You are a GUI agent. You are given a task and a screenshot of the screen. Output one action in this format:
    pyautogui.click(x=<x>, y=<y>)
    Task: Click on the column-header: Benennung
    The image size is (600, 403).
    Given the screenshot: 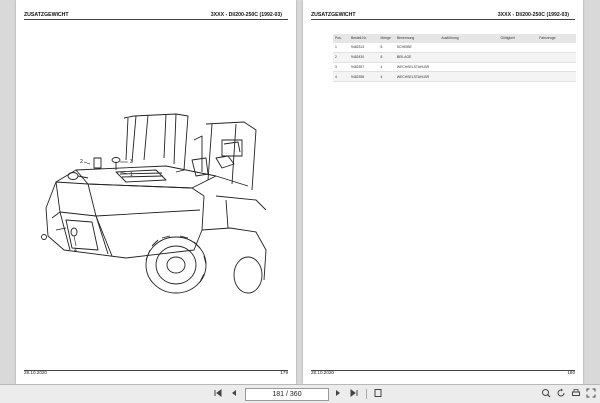 What is the action you would take?
    pyautogui.click(x=417, y=38)
    